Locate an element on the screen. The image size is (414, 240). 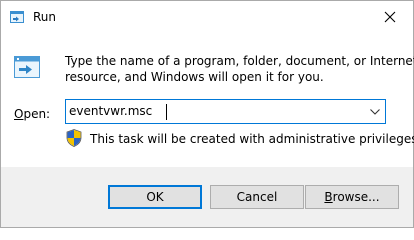
open-label: Open: is located at coordinates (32, 114).